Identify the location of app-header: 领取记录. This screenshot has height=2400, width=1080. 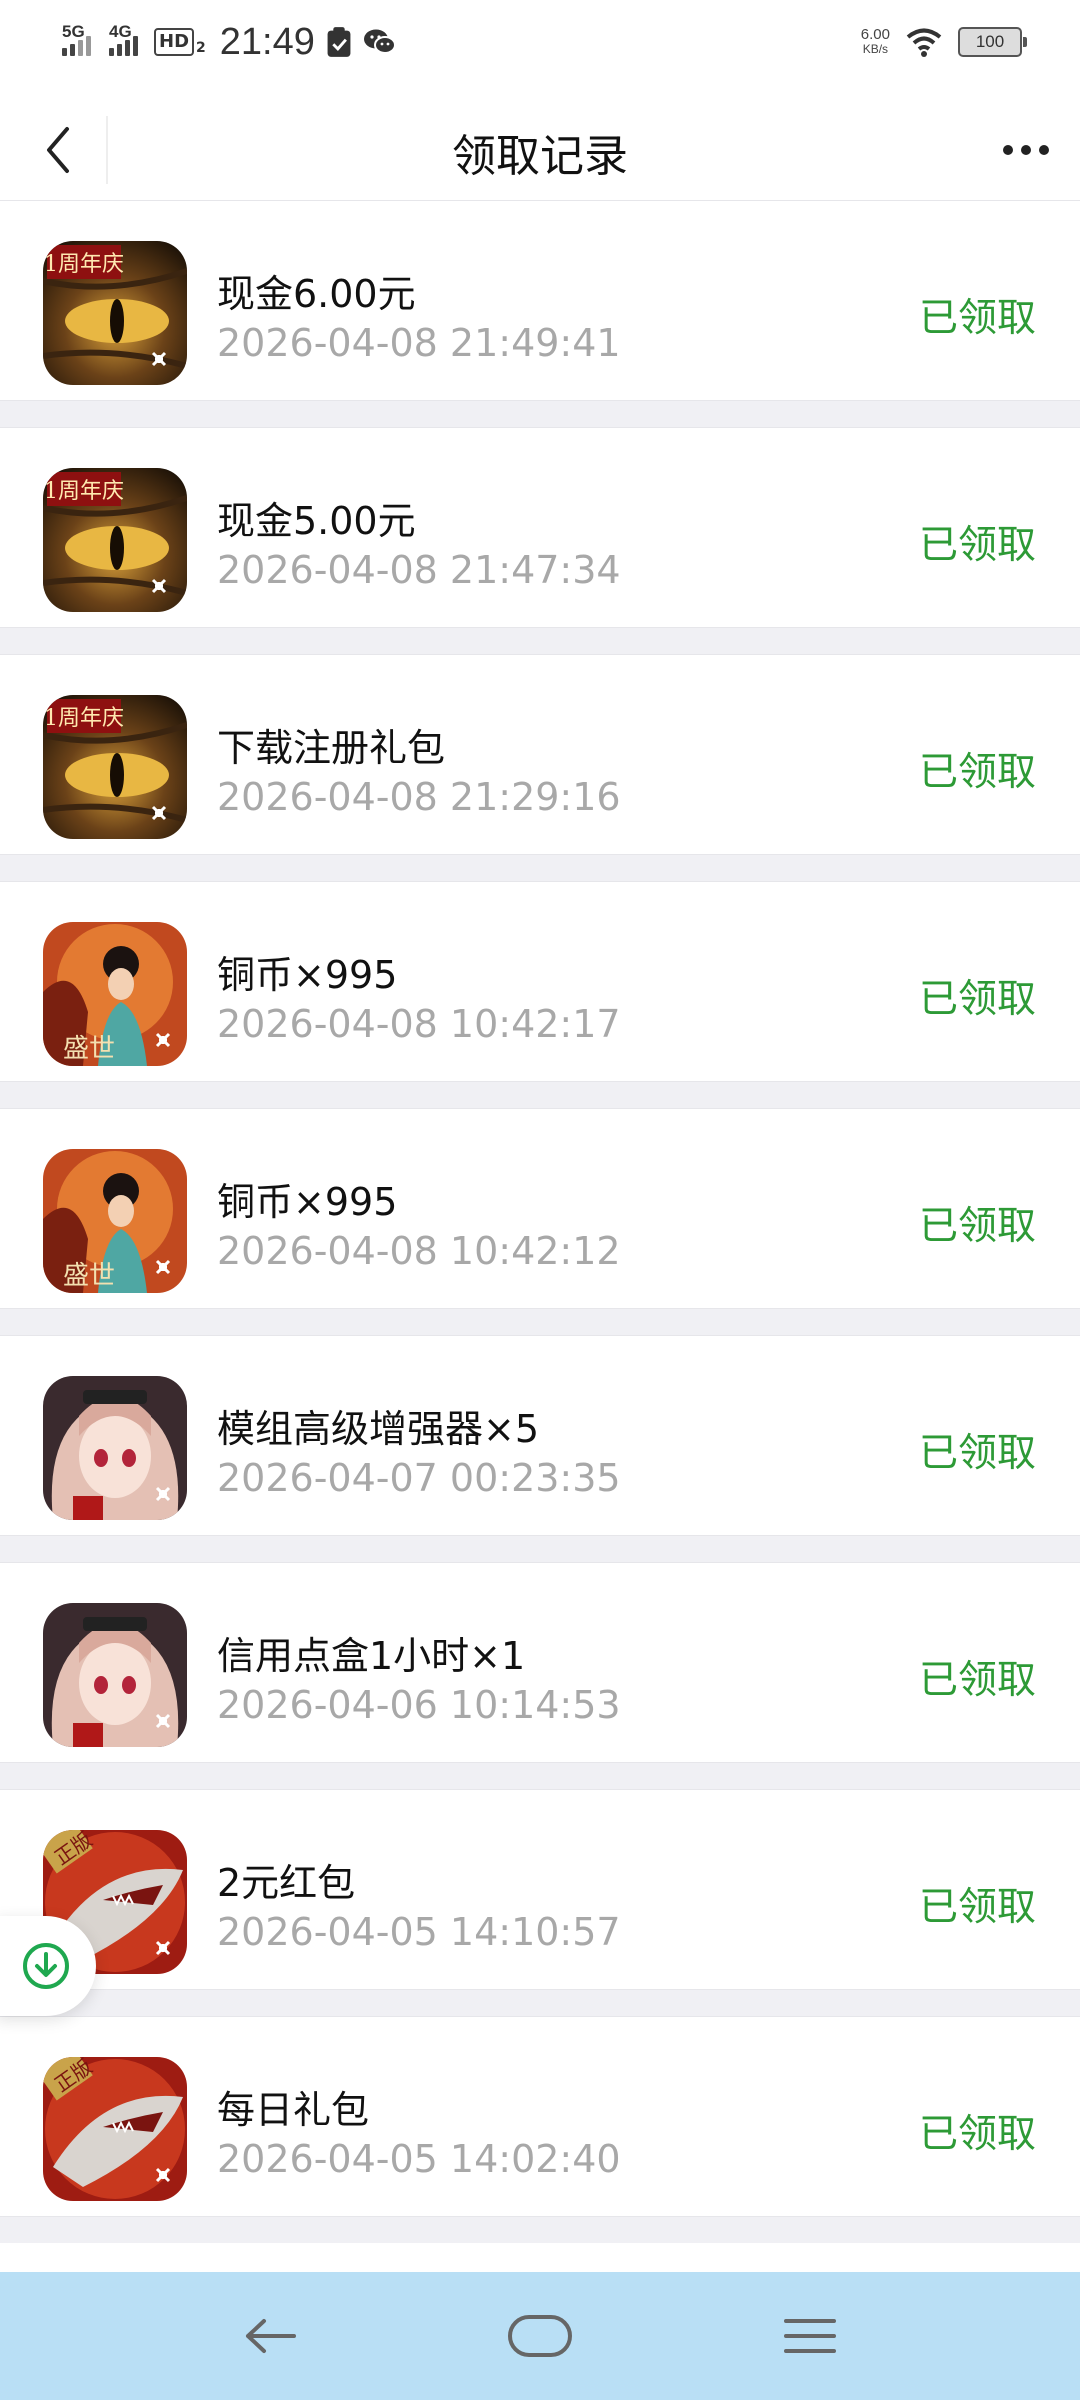
(540, 150).